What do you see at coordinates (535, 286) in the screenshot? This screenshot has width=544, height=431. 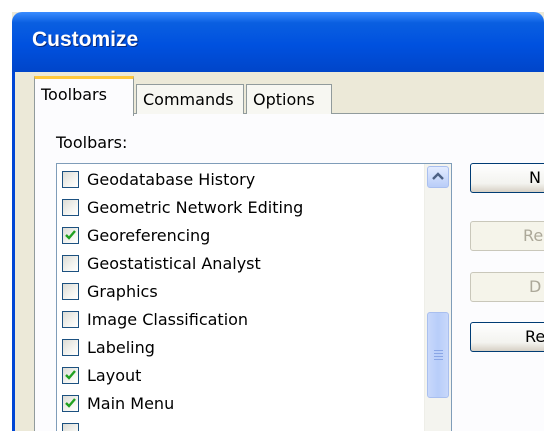 I see `delete-button-label: D` at bounding box center [535, 286].